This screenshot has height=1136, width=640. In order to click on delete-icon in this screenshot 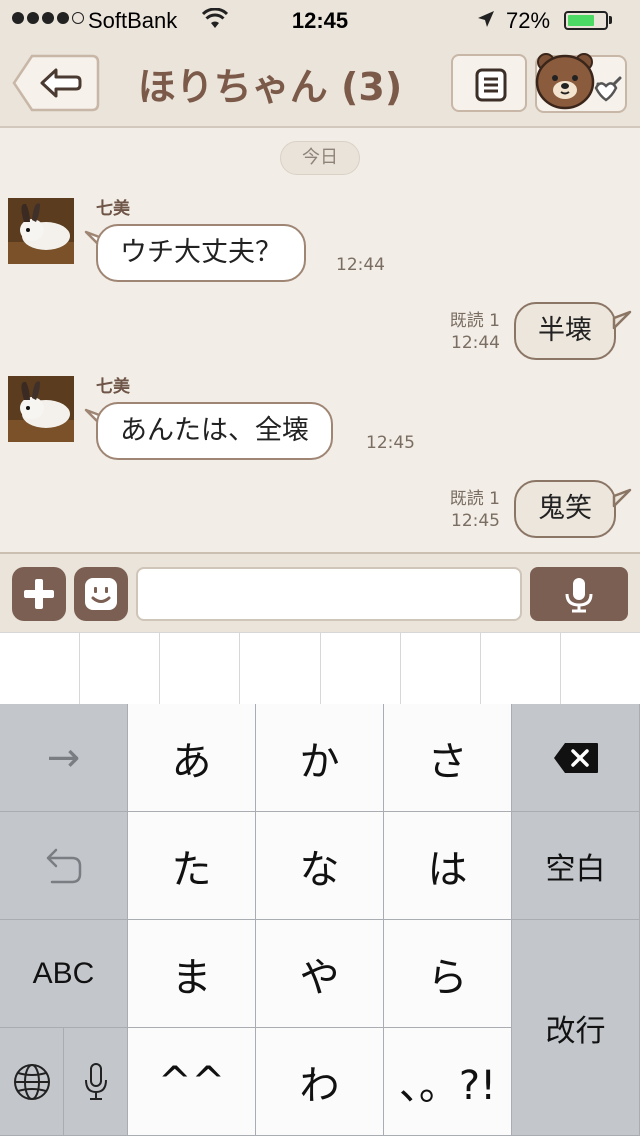, I will do `click(575, 757)`.